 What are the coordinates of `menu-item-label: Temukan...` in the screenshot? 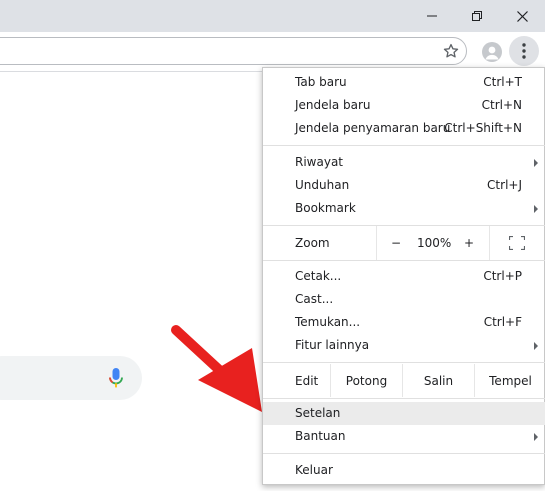 It's located at (328, 322).